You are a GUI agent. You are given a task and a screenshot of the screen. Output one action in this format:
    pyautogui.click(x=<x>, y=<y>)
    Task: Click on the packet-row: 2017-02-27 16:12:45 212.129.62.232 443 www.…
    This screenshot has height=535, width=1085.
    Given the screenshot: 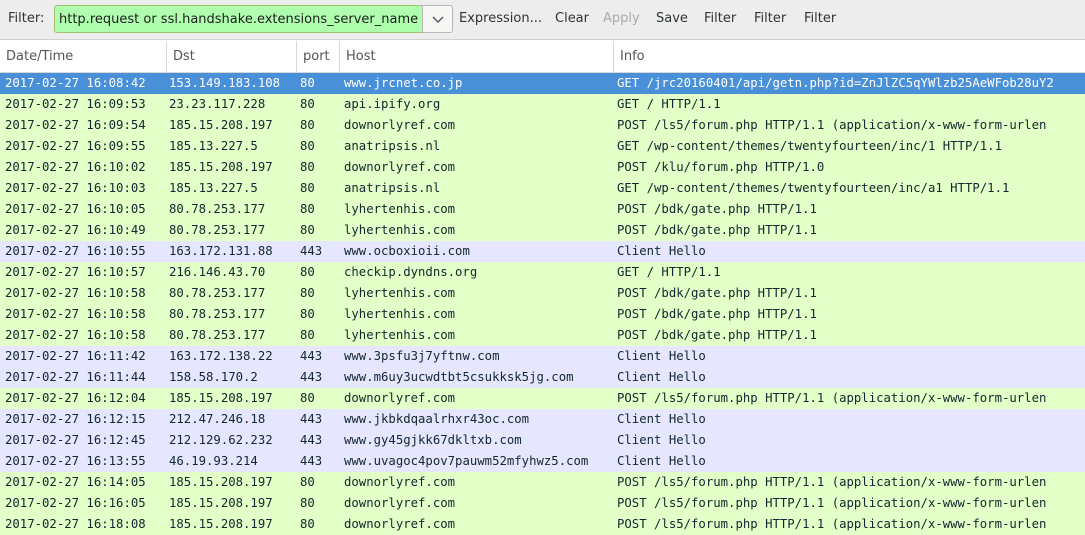 What is the action you would take?
    pyautogui.click(x=542, y=440)
    